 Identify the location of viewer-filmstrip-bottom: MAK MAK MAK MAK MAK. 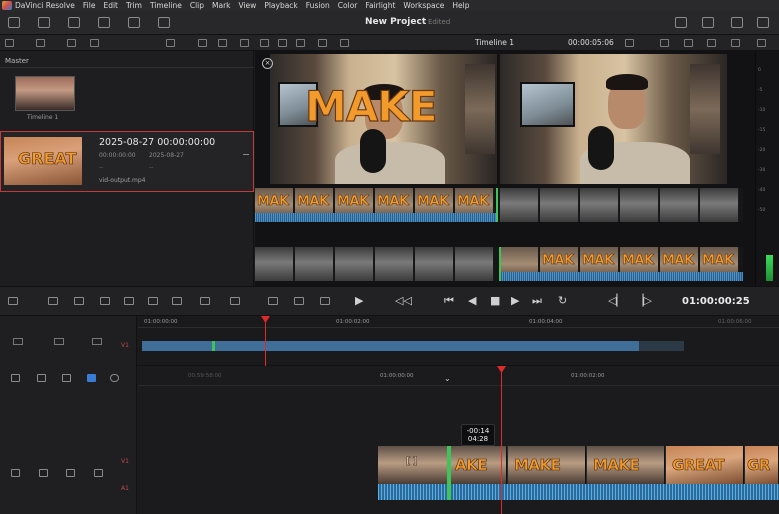
(499, 264).